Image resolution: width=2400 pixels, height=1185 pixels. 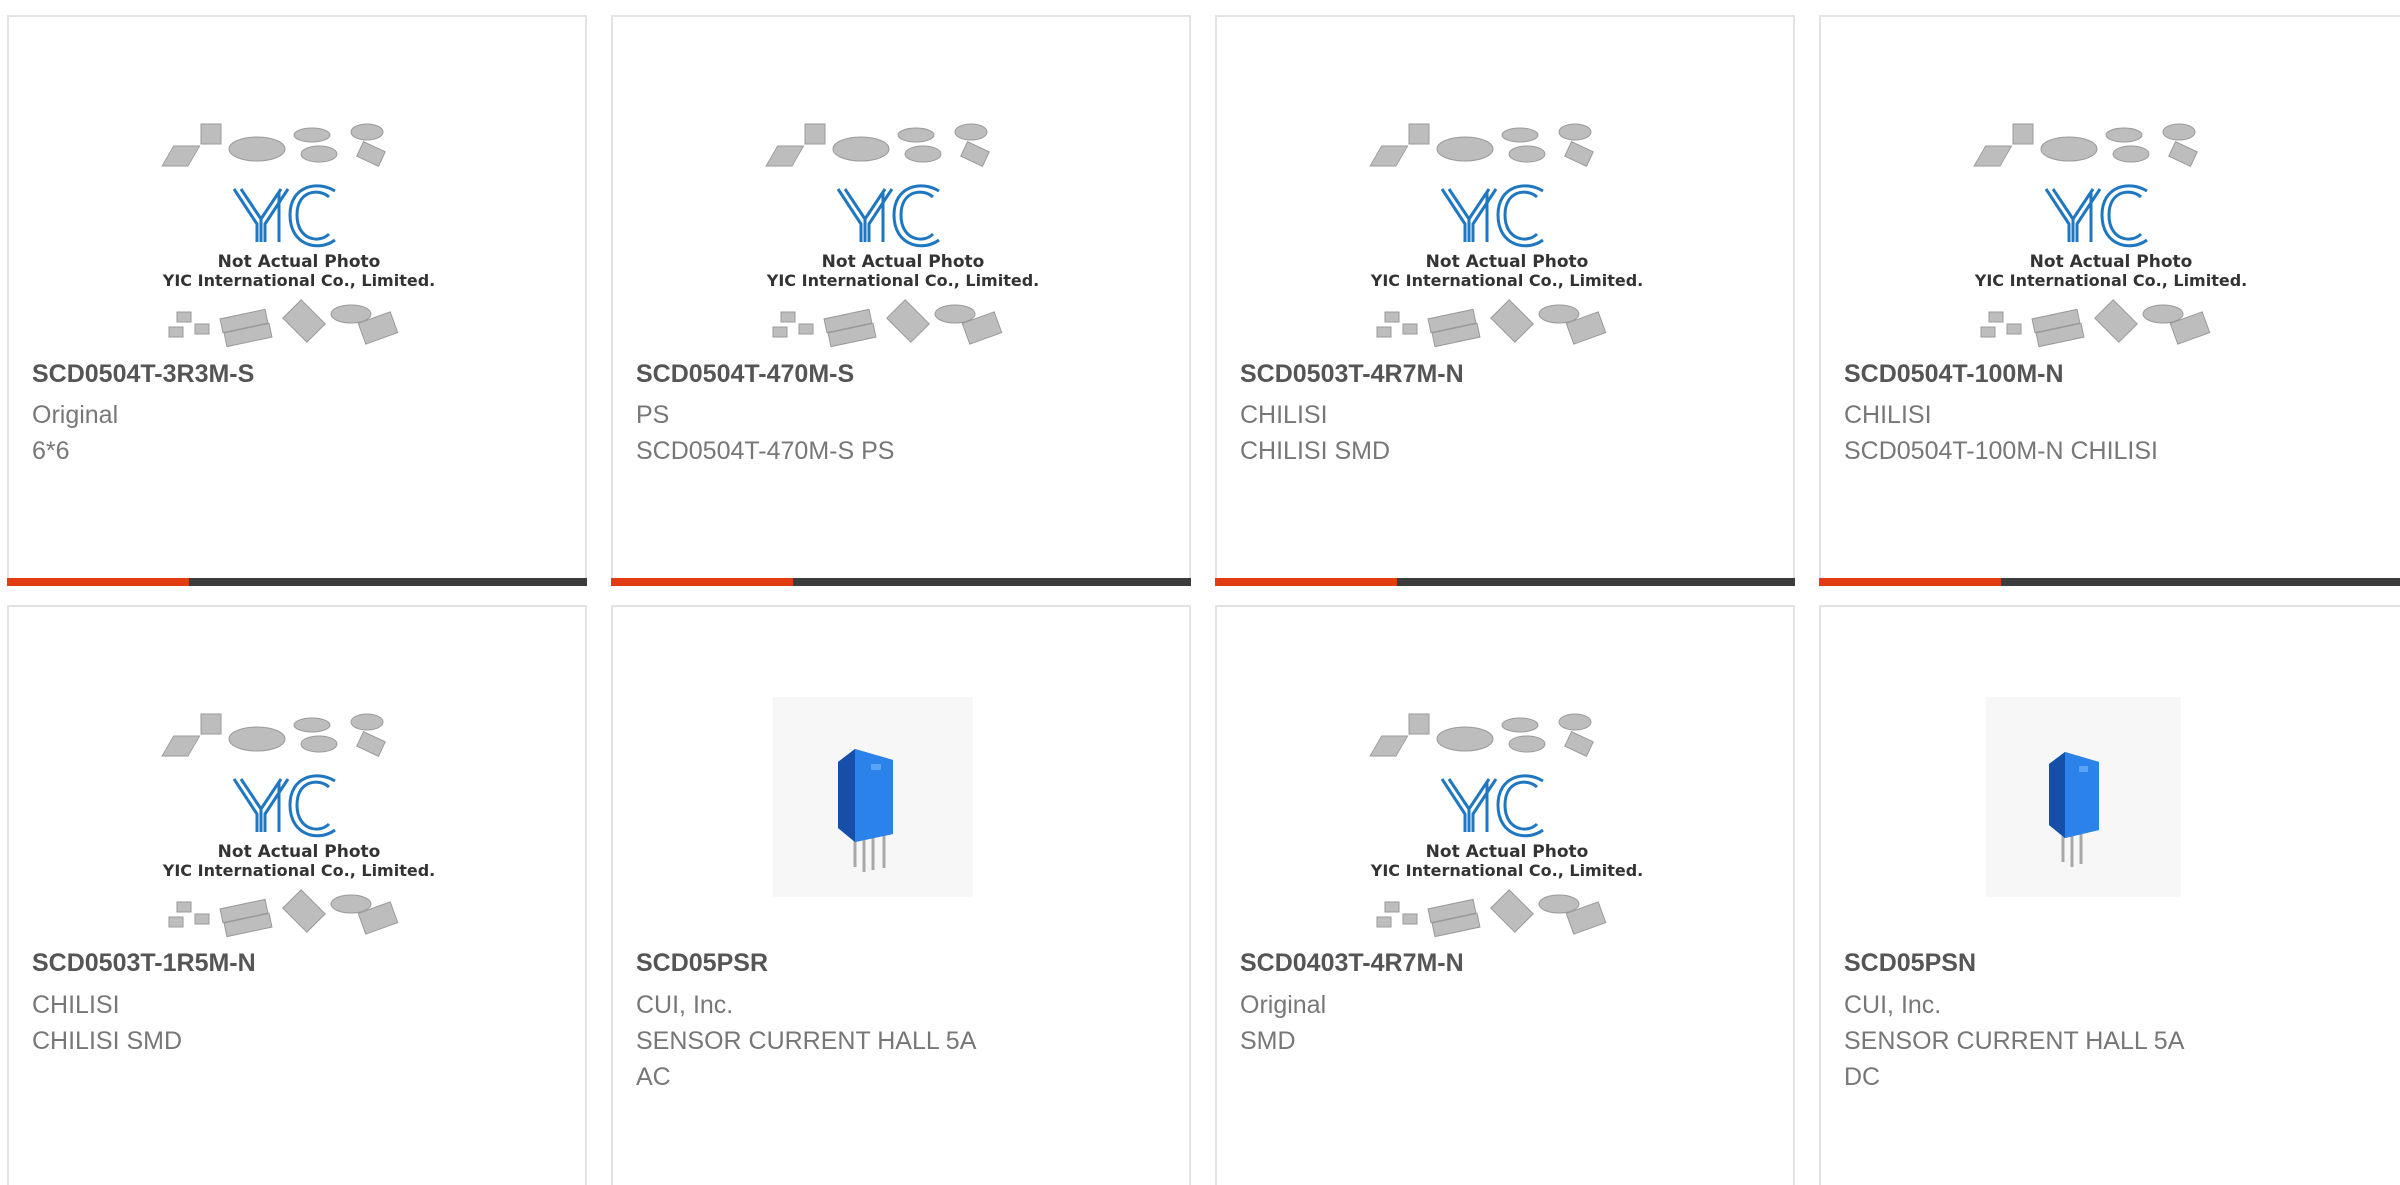 What do you see at coordinates (2054, 433) in the screenshot?
I see `product-description: CHILISI SCD0504T-100M-N CHILISI` at bounding box center [2054, 433].